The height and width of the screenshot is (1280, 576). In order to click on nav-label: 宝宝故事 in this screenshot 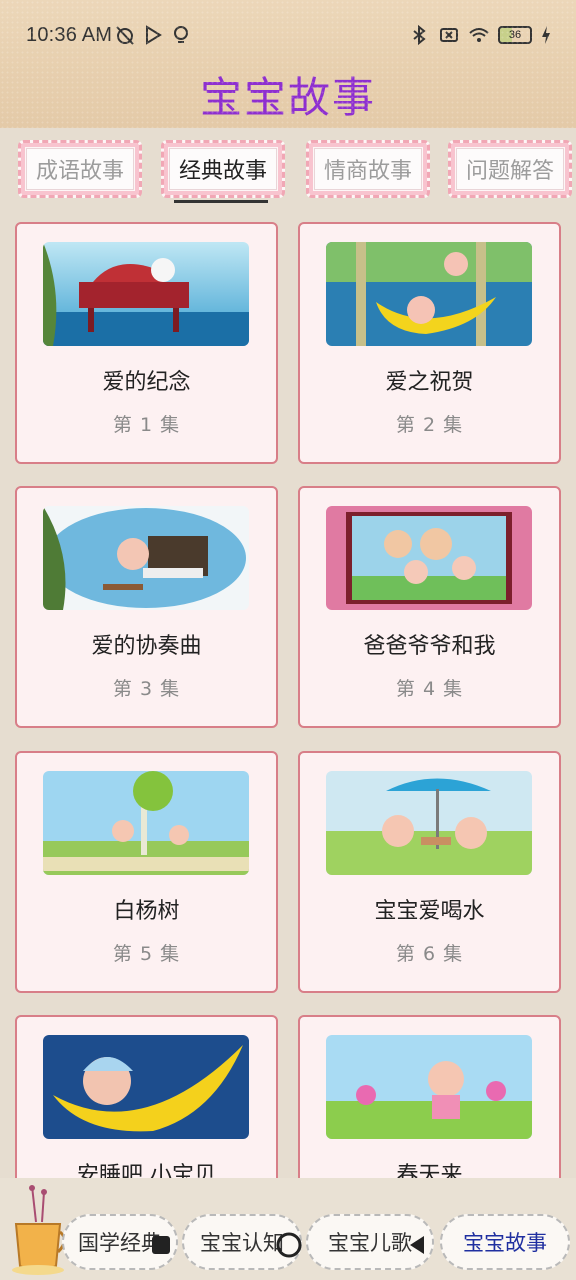, I will do `click(505, 1243)`.